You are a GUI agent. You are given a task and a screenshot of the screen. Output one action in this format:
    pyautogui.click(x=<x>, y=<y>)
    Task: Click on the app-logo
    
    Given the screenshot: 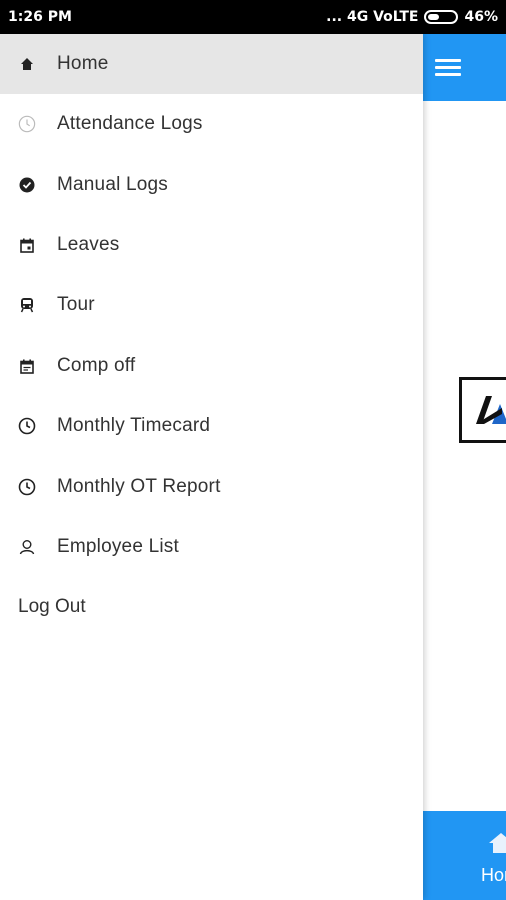 What is the action you would take?
    pyautogui.click(x=482, y=410)
    